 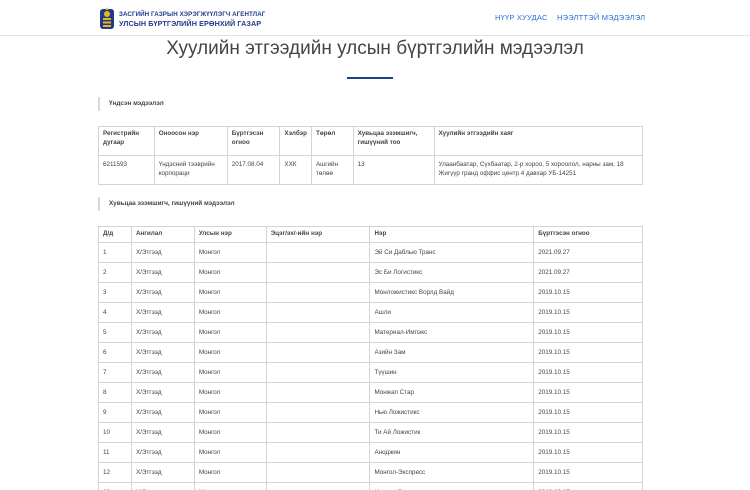 I want to click on company-type: Ашгийн төлөө, so click(x=332, y=170).